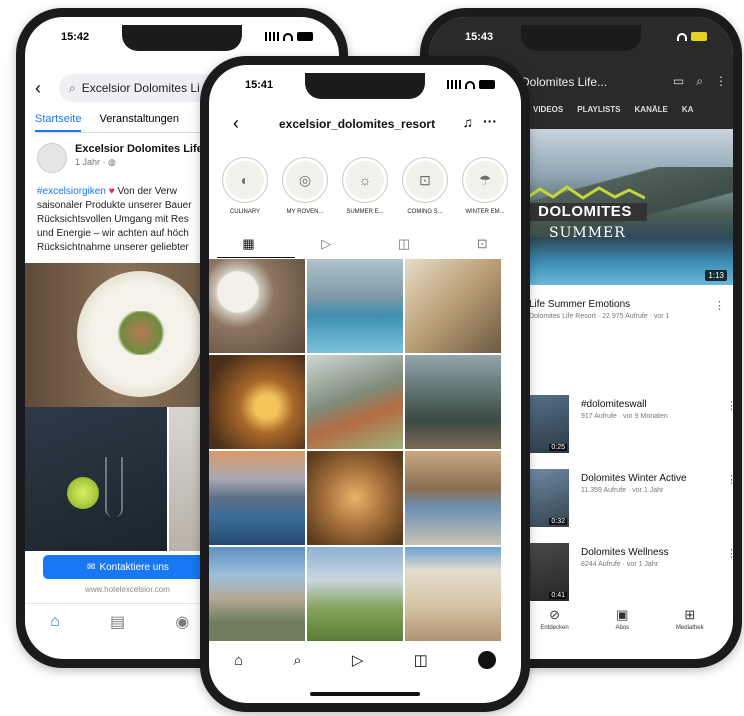 The height and width of the screenshot is (716, 744). I want to click on video-thumbnail: 0:32, so click(549, 498).